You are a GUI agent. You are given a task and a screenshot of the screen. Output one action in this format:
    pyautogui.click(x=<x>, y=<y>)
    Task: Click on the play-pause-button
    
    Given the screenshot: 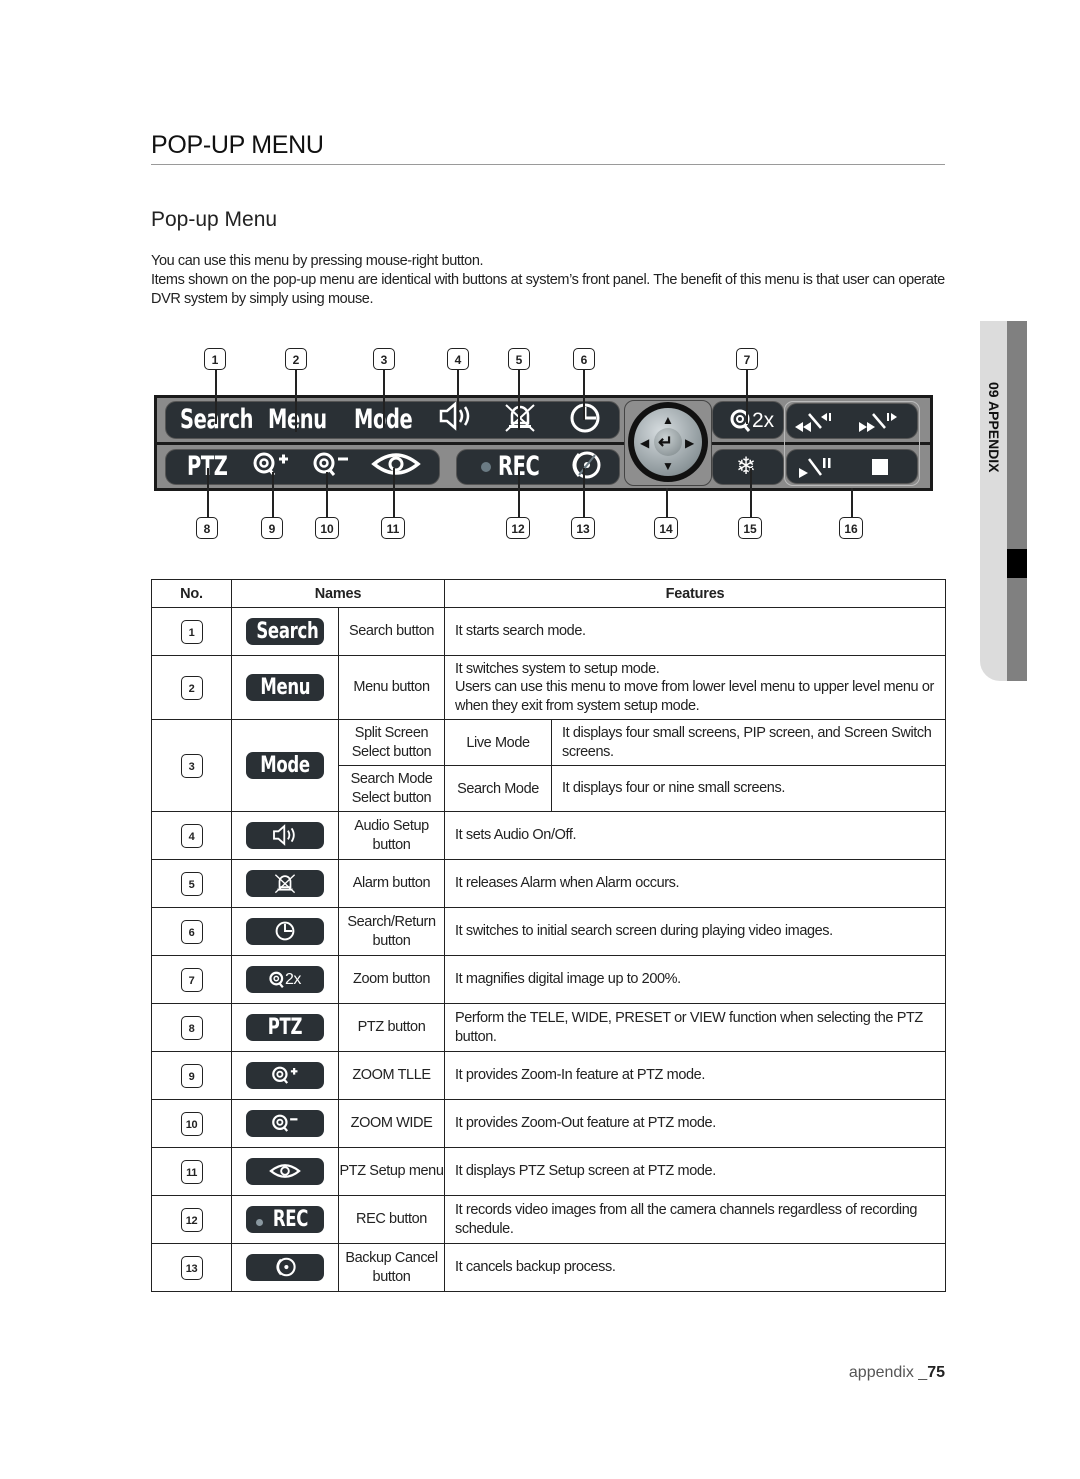 What is the action you would take?
    pyautogui.click(x=815, y=469)
    